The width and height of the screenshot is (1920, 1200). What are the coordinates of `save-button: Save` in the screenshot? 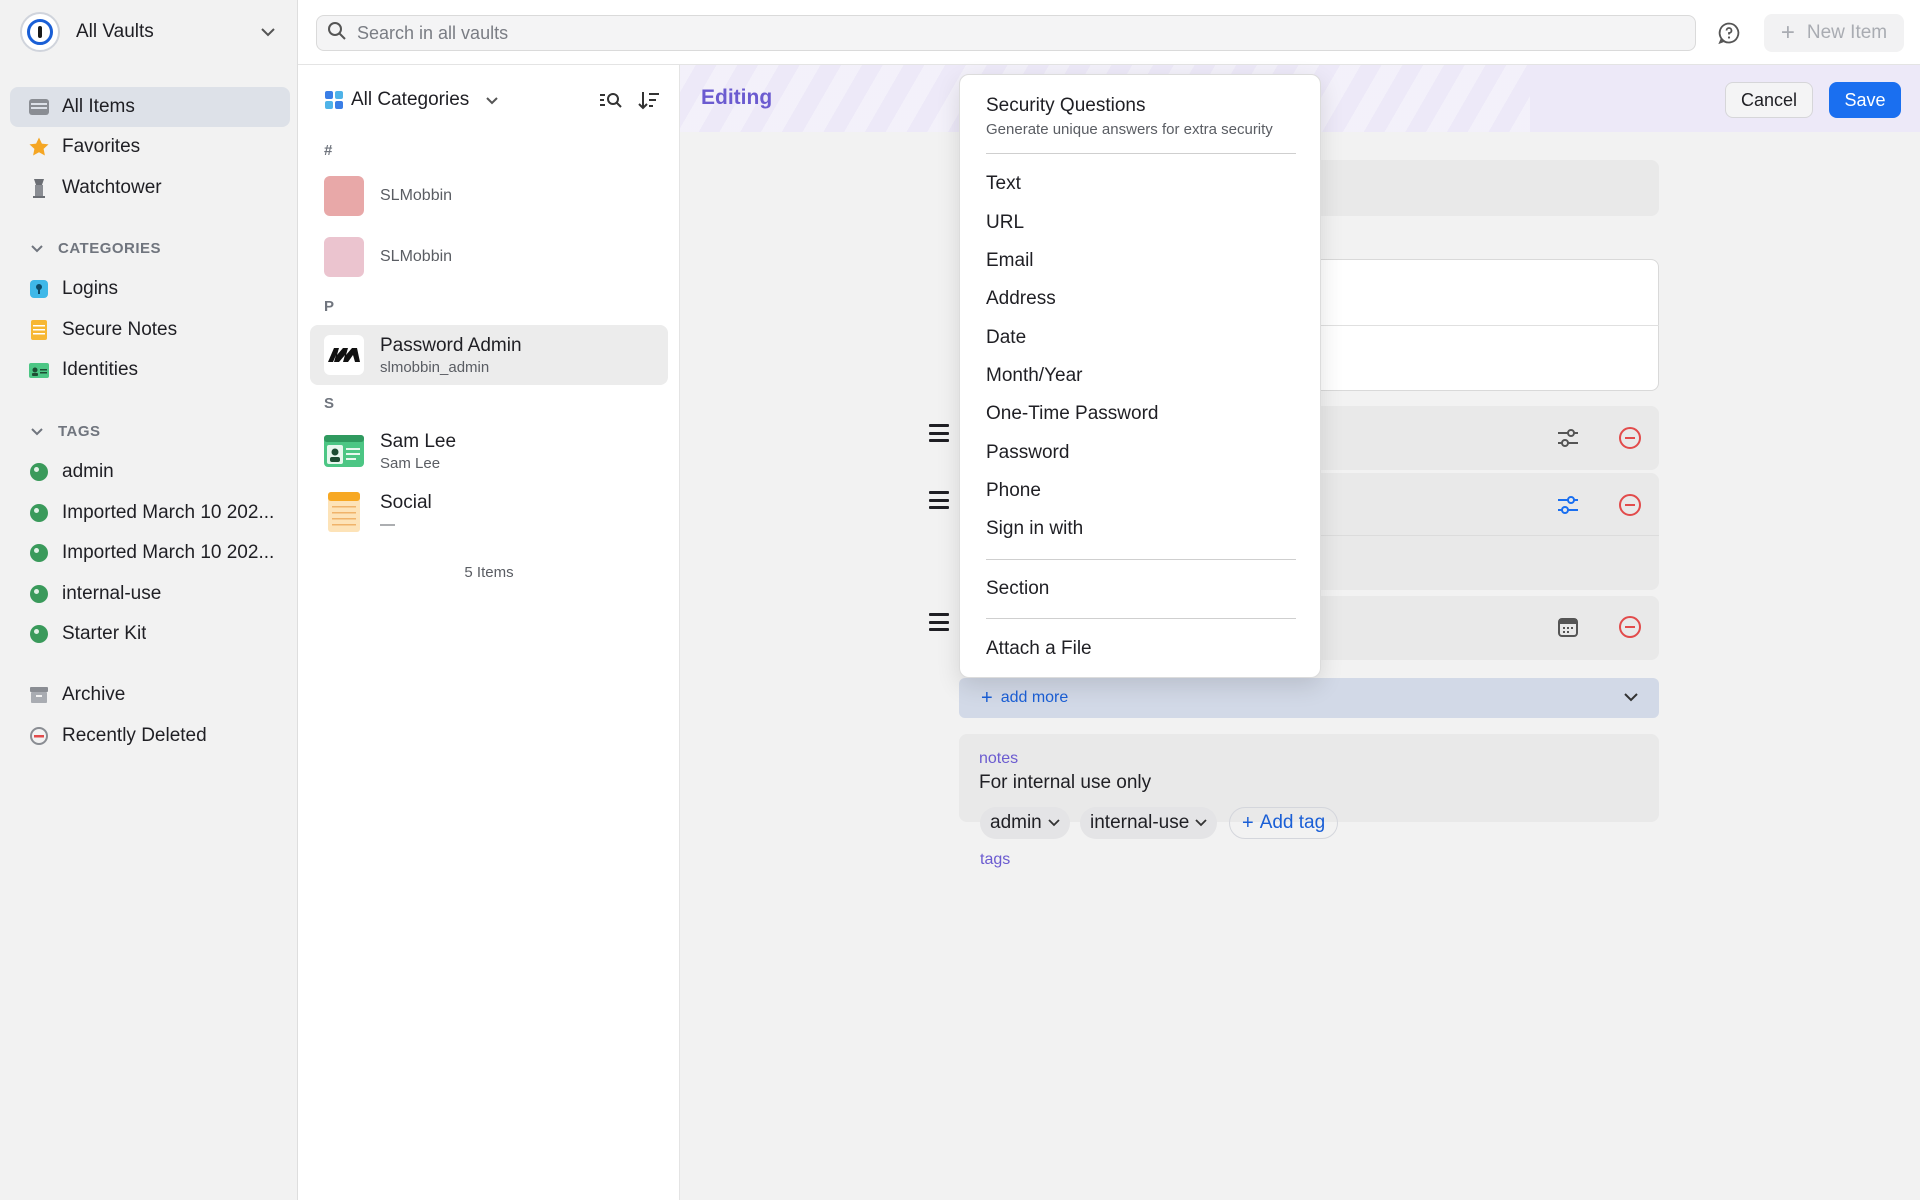 It's located at (1865, 100).